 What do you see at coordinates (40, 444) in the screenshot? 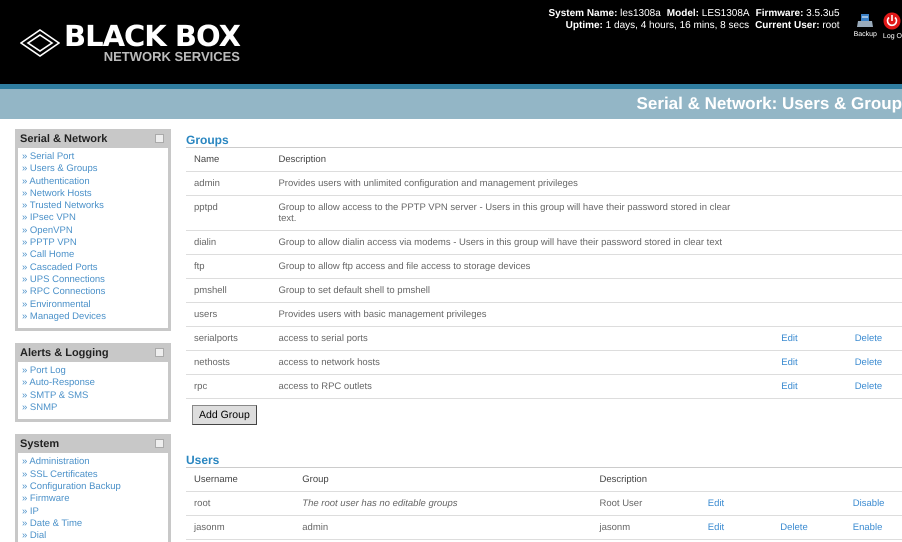
I see `panel-title: System` at bounding box center [40, 444].